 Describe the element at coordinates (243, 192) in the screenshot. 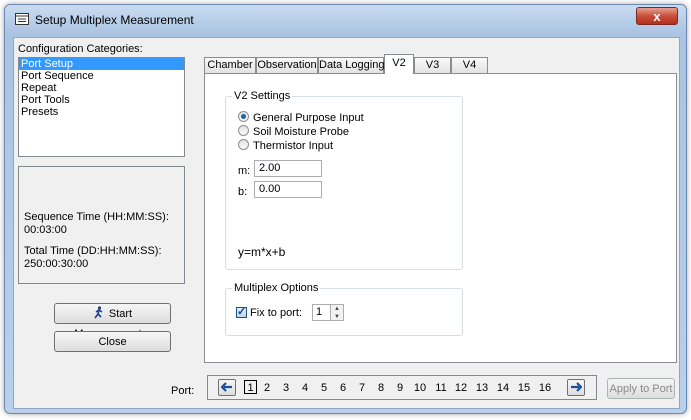

I see `b-label: b:` at that location.